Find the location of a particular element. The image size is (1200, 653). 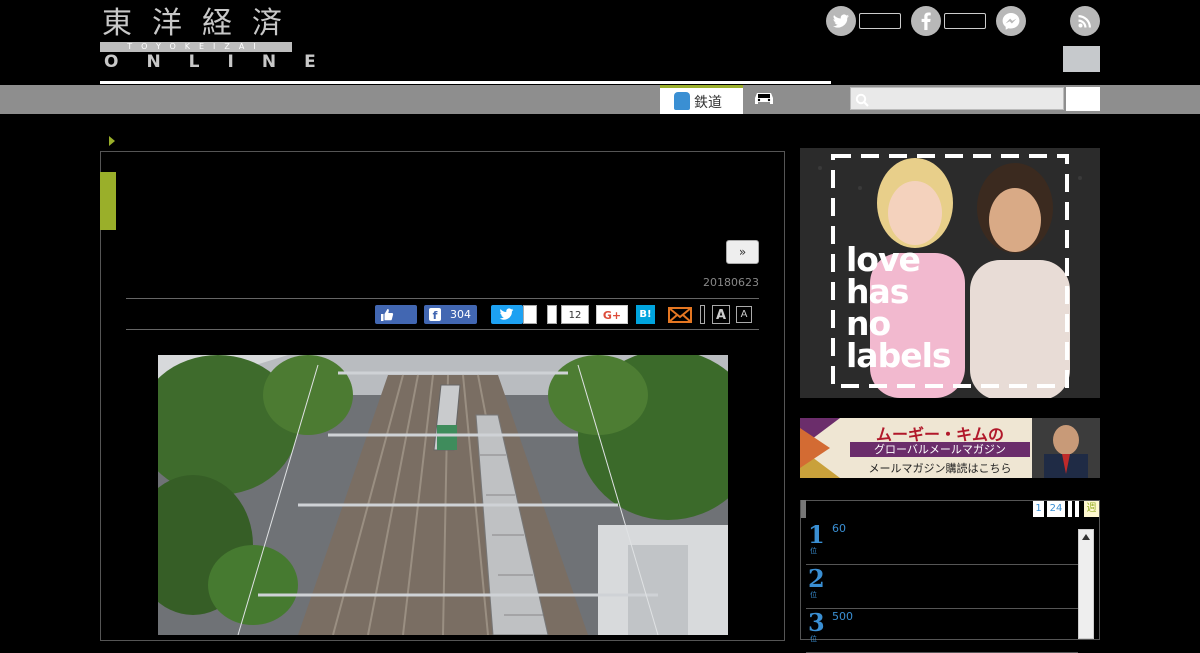

facebook-icon is located at coordinates (926, 21).